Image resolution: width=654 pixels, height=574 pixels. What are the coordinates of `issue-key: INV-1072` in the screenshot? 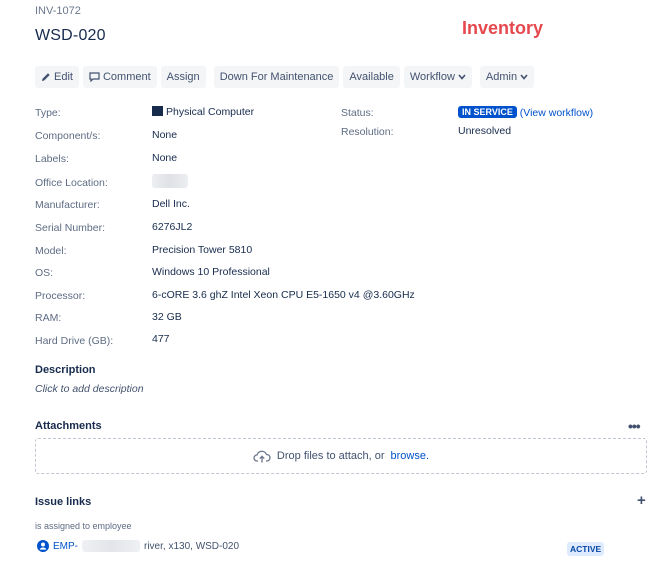 It's located at (58, 11).